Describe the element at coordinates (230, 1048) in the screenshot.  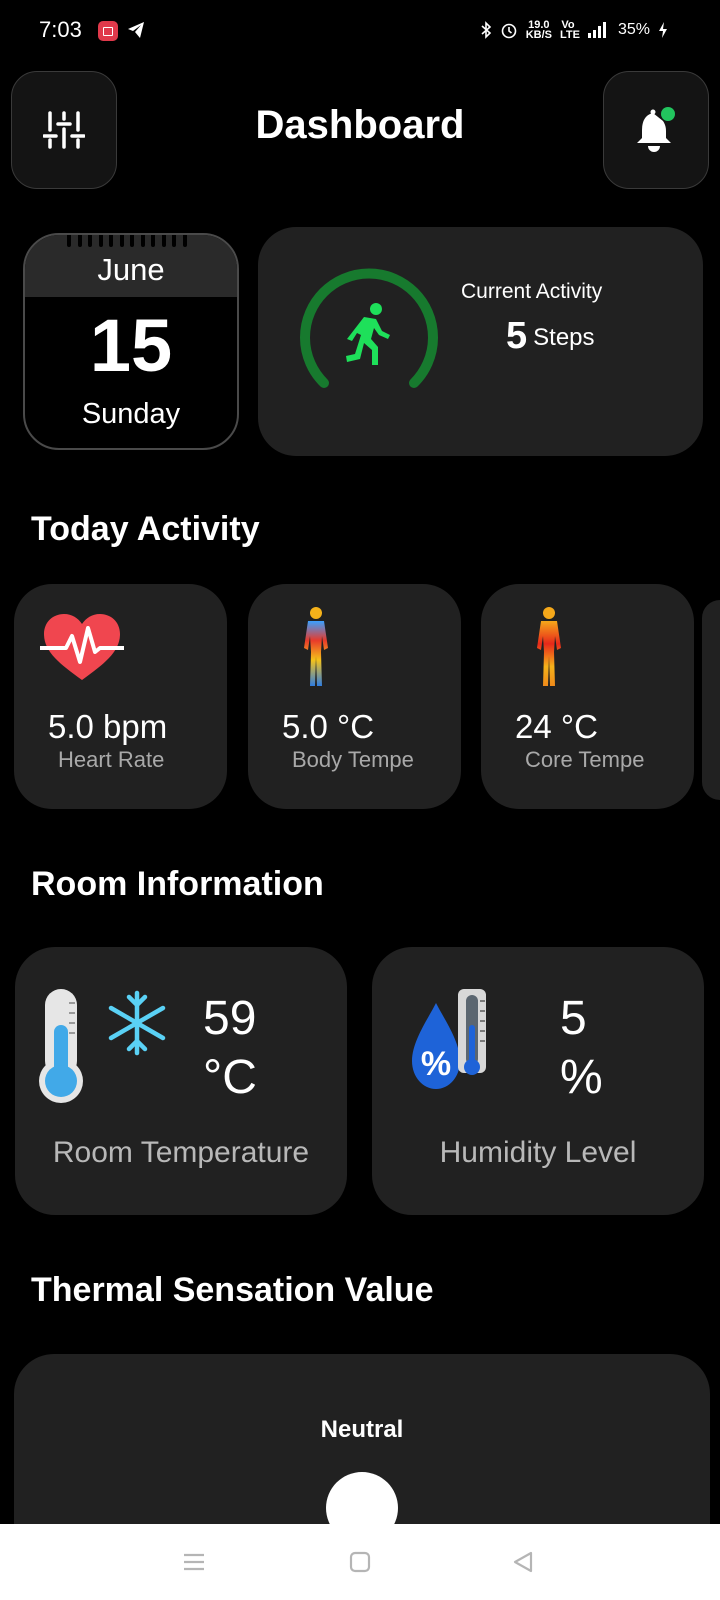
I see `room-temperature-value: 59 °C` at that location.